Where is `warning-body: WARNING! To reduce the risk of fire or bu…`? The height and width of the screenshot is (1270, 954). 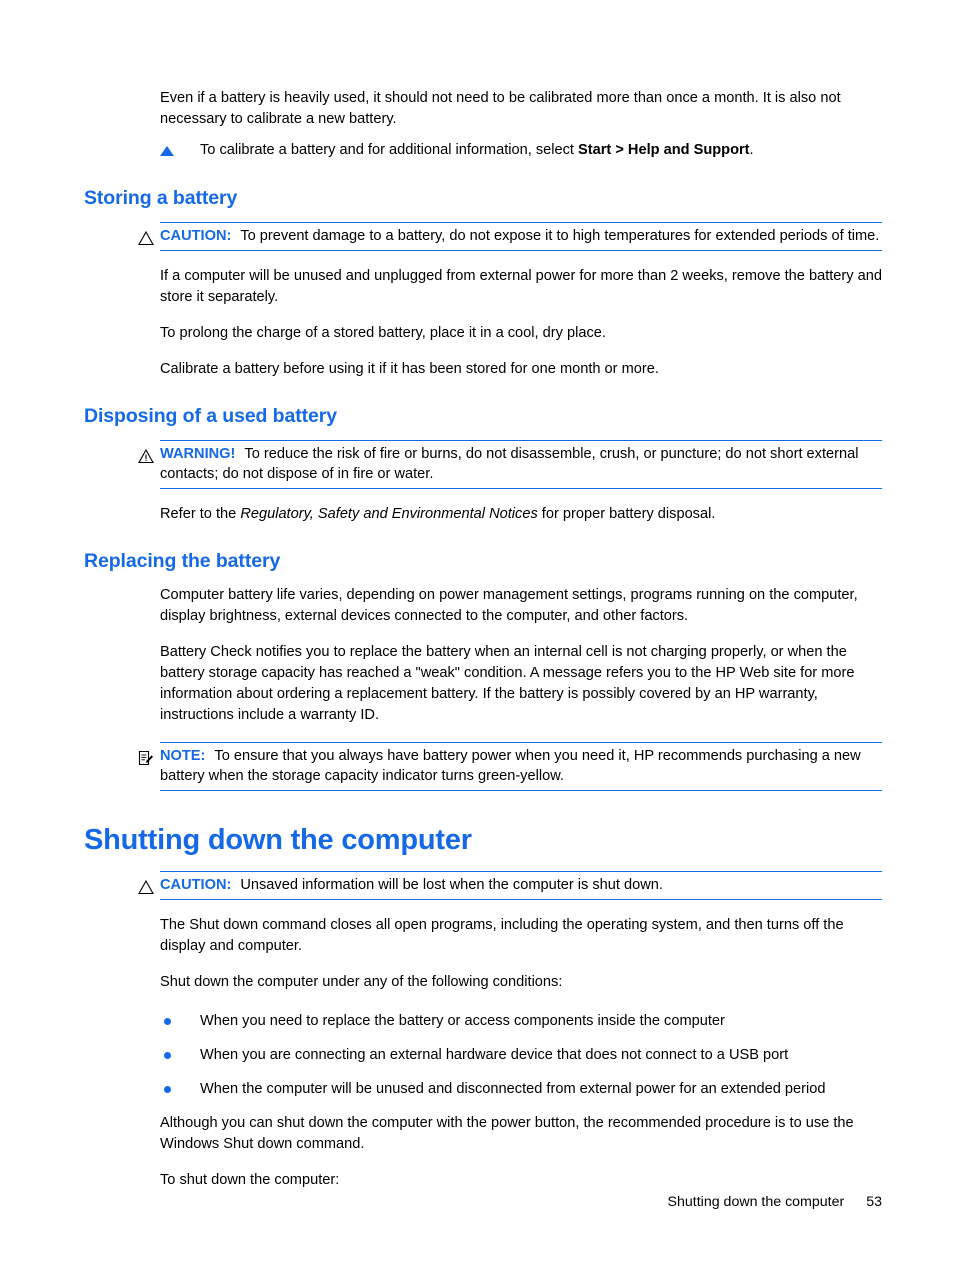
warning-body: WARNING! To reduce the risk of fire or bu… is located at coordinates (521, 464).